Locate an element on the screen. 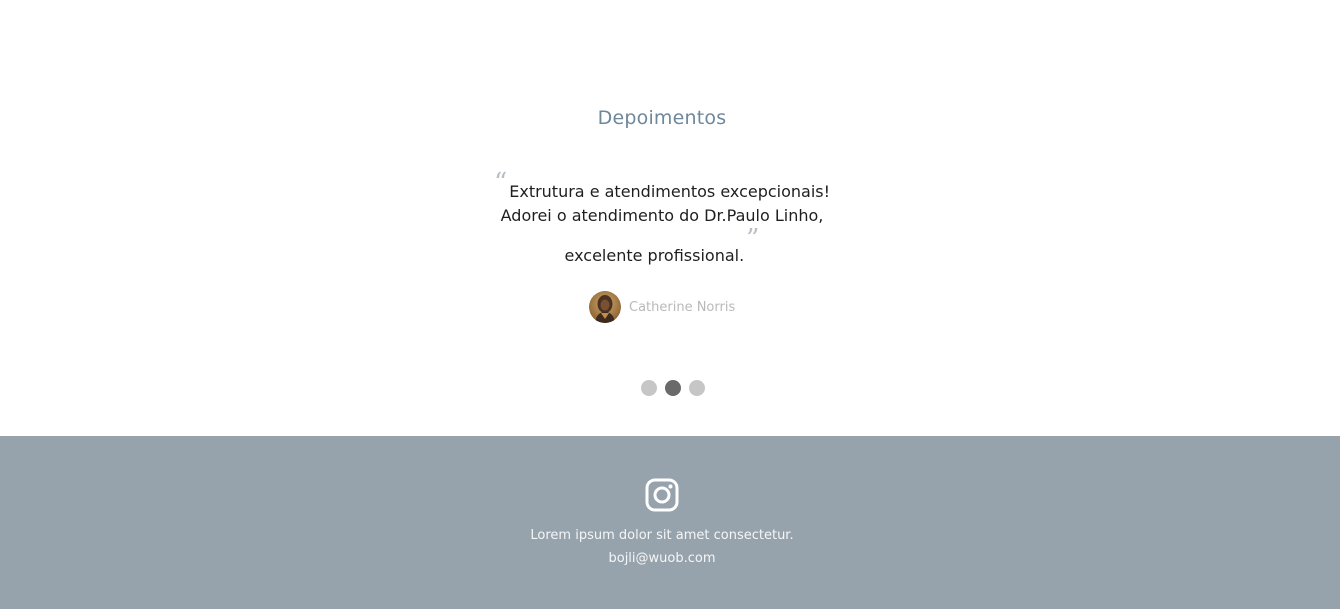 This screenshot has width=1340, height=609. carousel-dots is located at coordinates (673, 388).